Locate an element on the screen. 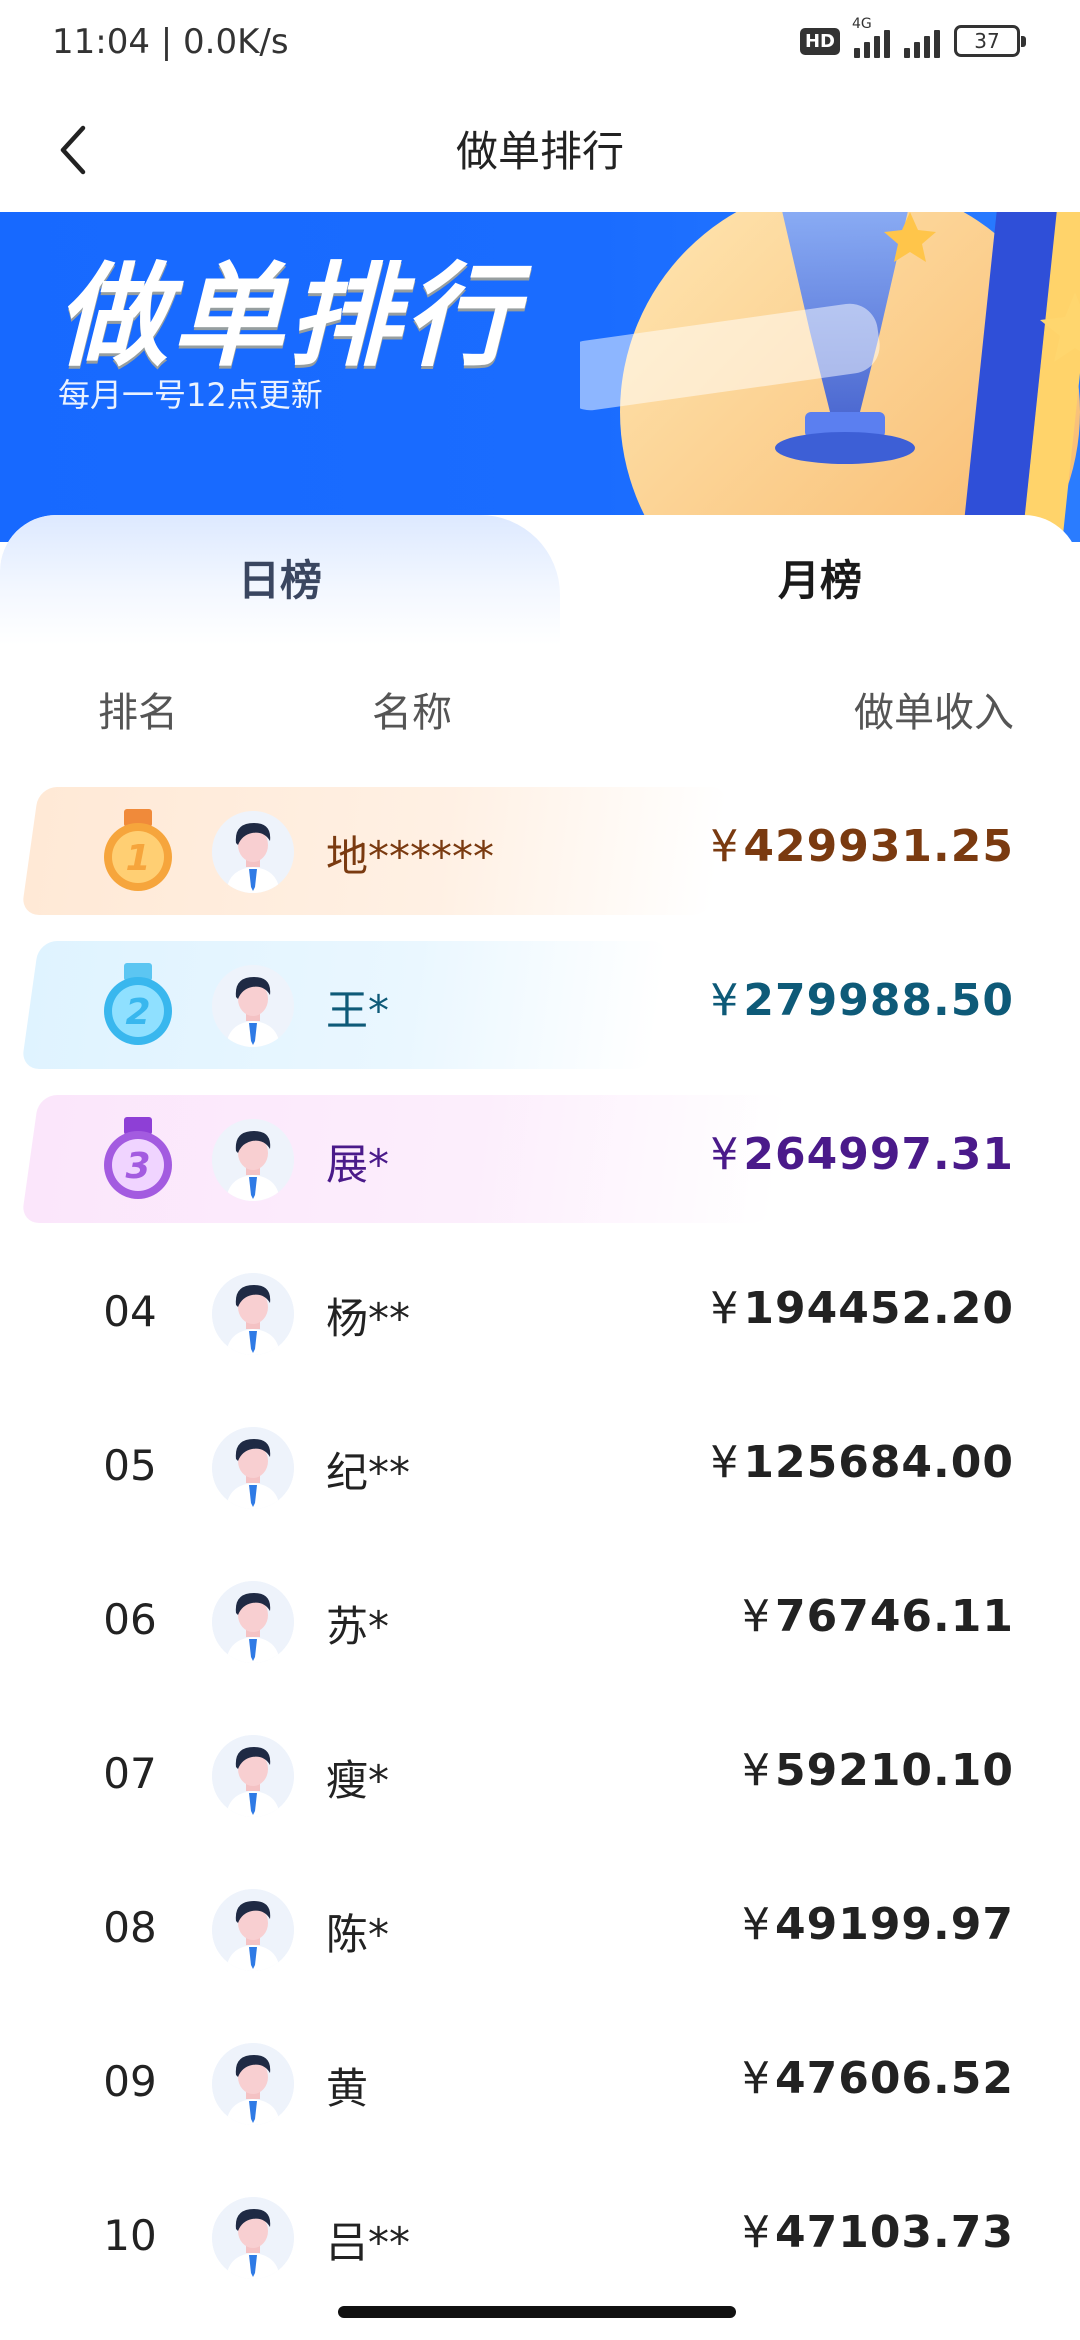 The image size is (1080, 2340). status-icons: HD 4G 37 is located at coordinates (912, 37).